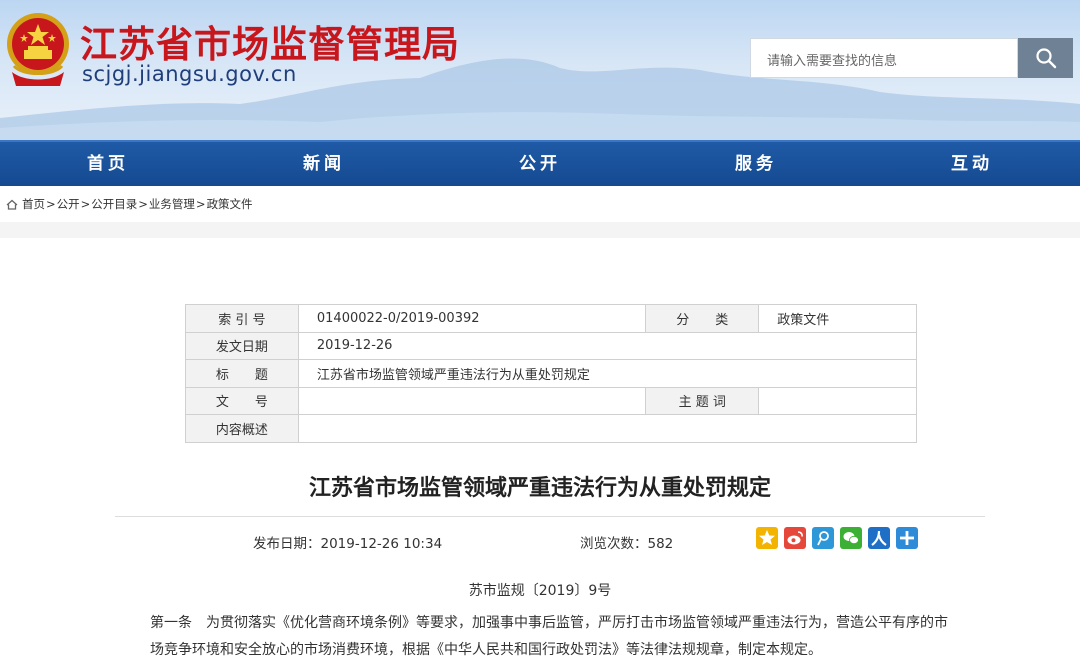 This screenshot has height=668, width=1080. I want to click on summary-value, so click(607, 428).